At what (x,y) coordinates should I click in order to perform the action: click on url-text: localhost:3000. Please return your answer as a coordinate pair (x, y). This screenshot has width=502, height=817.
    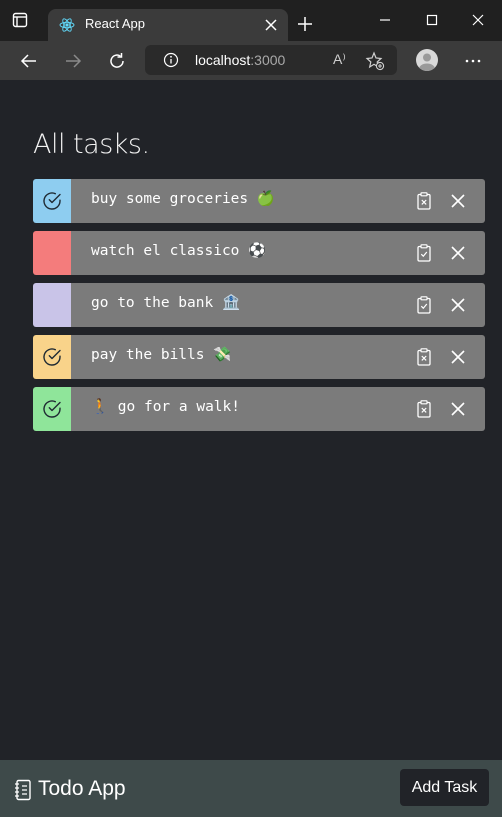
    Looking at the image, I should click on (240, 60).